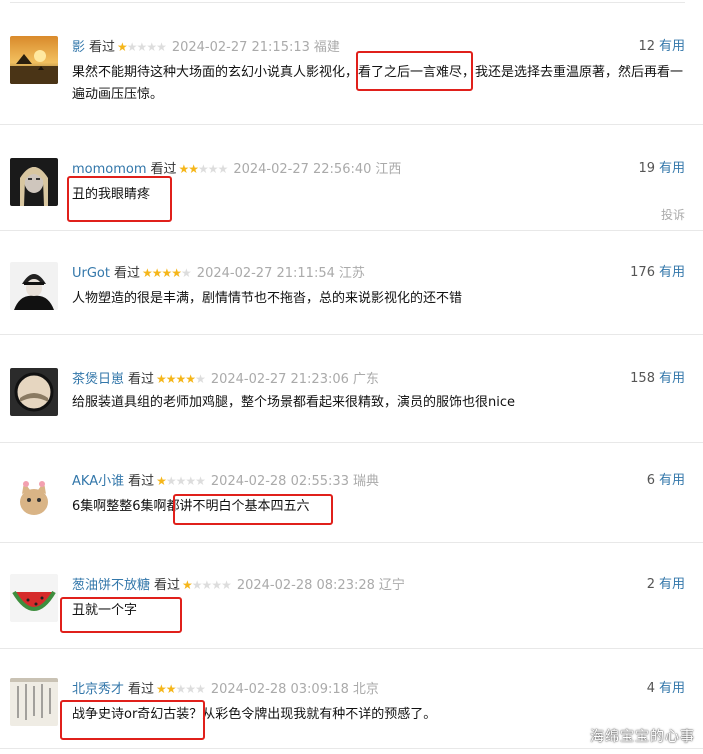  Describe the element at coordinates (98, 689) in the screenshot. I see `username-link: 北京秀才` at that location.